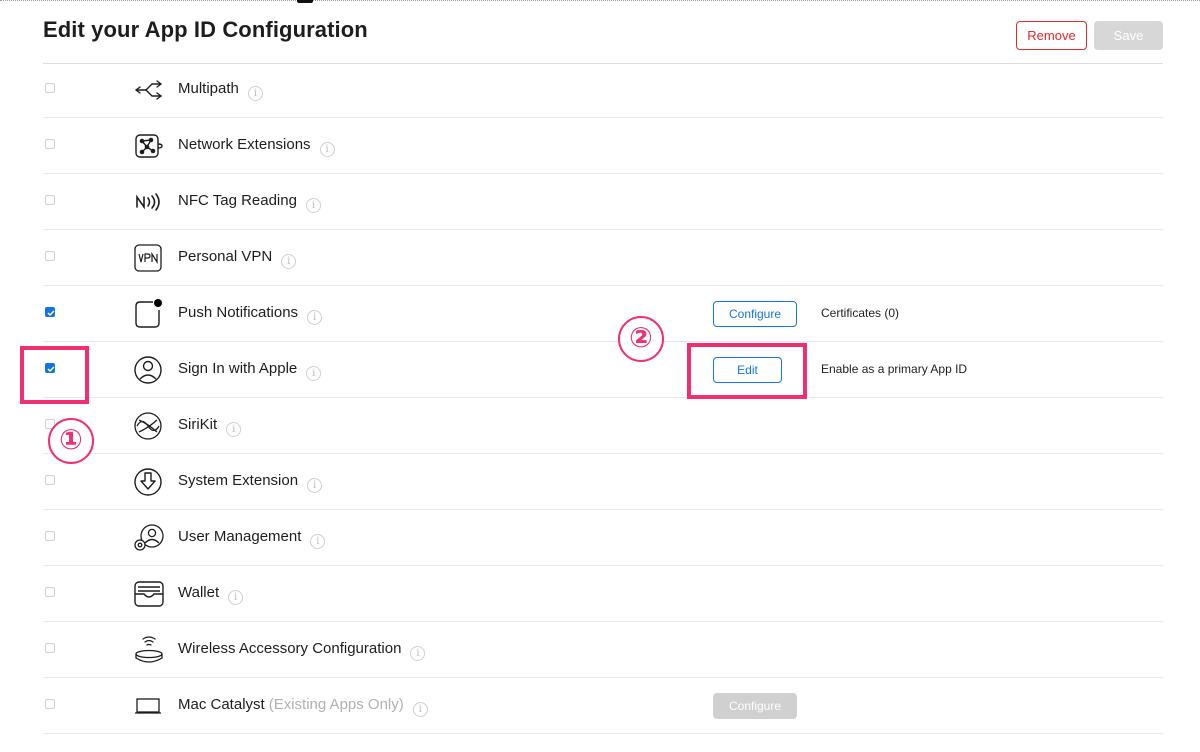 The image size is (1200, 752). What do you see at coordinates (50, 480) in the screenshot?
I see `checkbox-system-extension` at bounding box center [50, 480].